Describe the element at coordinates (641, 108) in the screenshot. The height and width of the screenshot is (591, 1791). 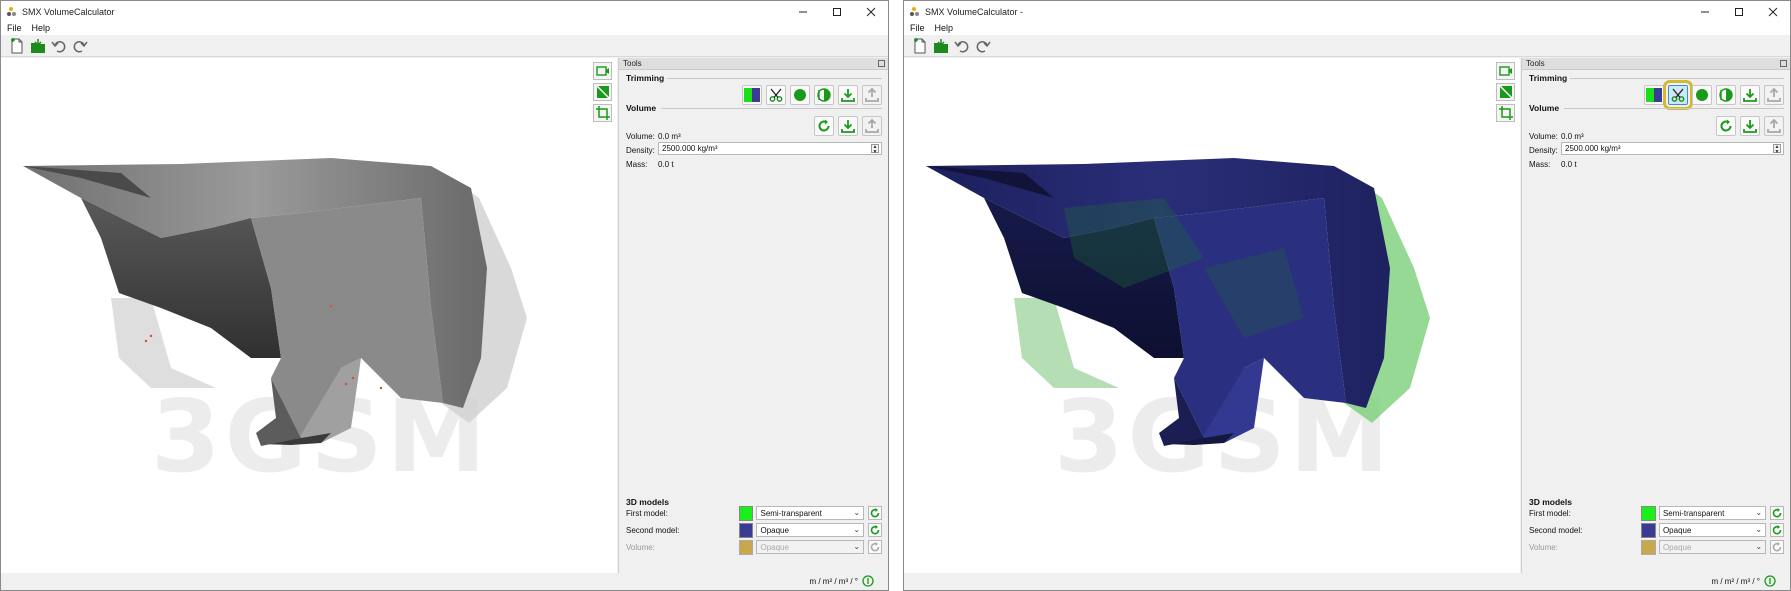
I see `volume-section-title: Volume` at that location.